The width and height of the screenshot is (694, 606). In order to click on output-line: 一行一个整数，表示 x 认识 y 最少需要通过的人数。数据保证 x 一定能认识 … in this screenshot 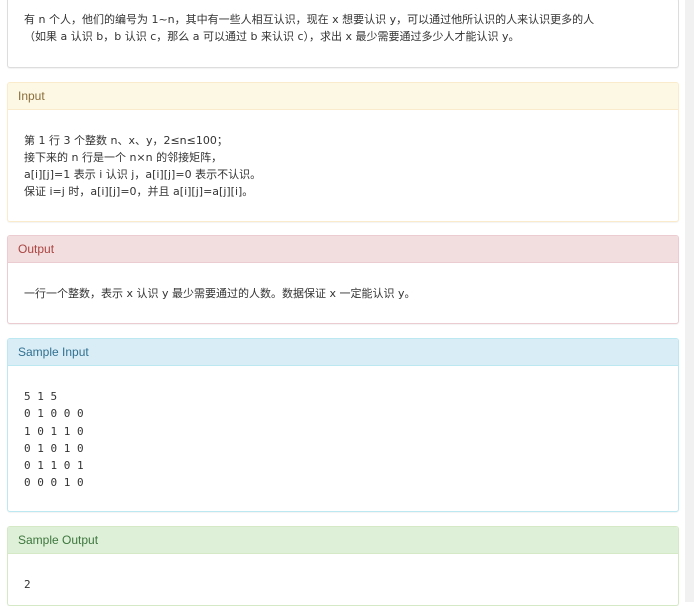, I will do `click(220, 293)`.